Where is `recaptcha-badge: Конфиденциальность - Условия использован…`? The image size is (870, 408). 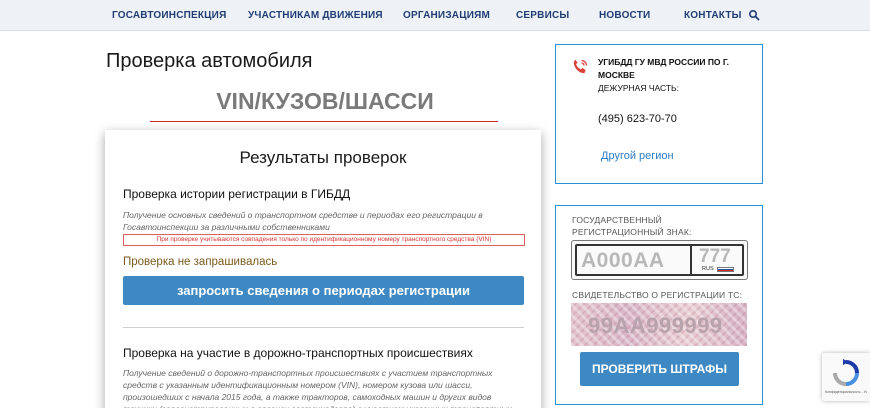
recaptcha-badge: Конфиденциальность - Условия использован… is located at coordinates (846, 377).